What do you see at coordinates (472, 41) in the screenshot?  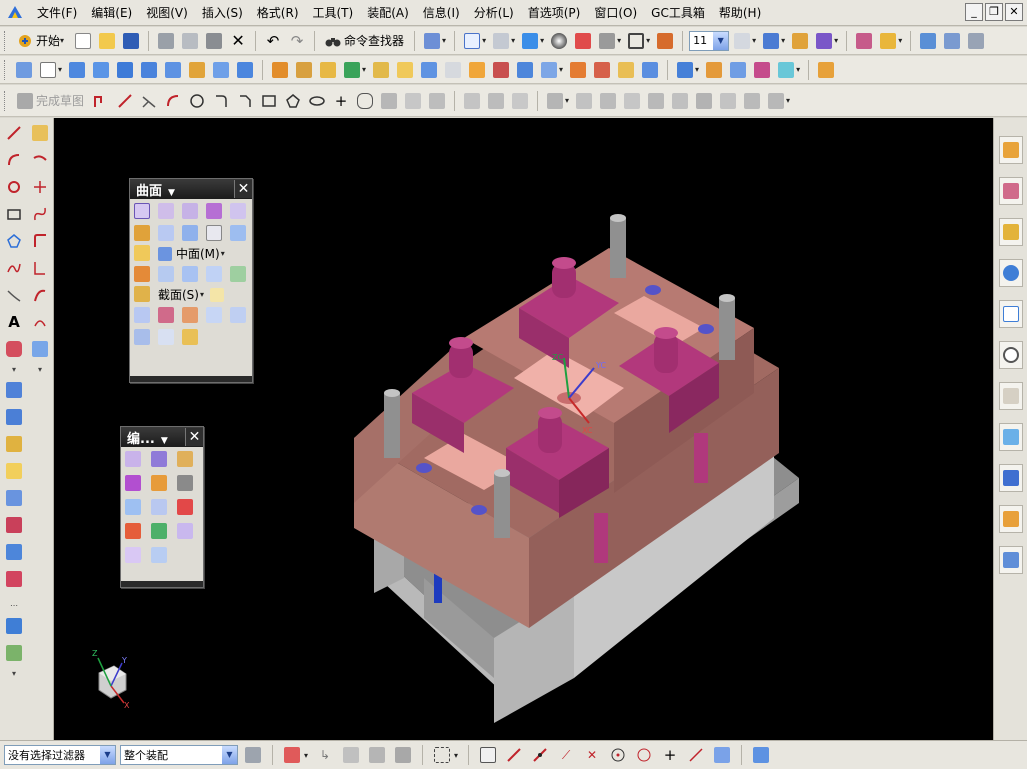 I see `fit-view-icon` at bounding box center [472, 41].